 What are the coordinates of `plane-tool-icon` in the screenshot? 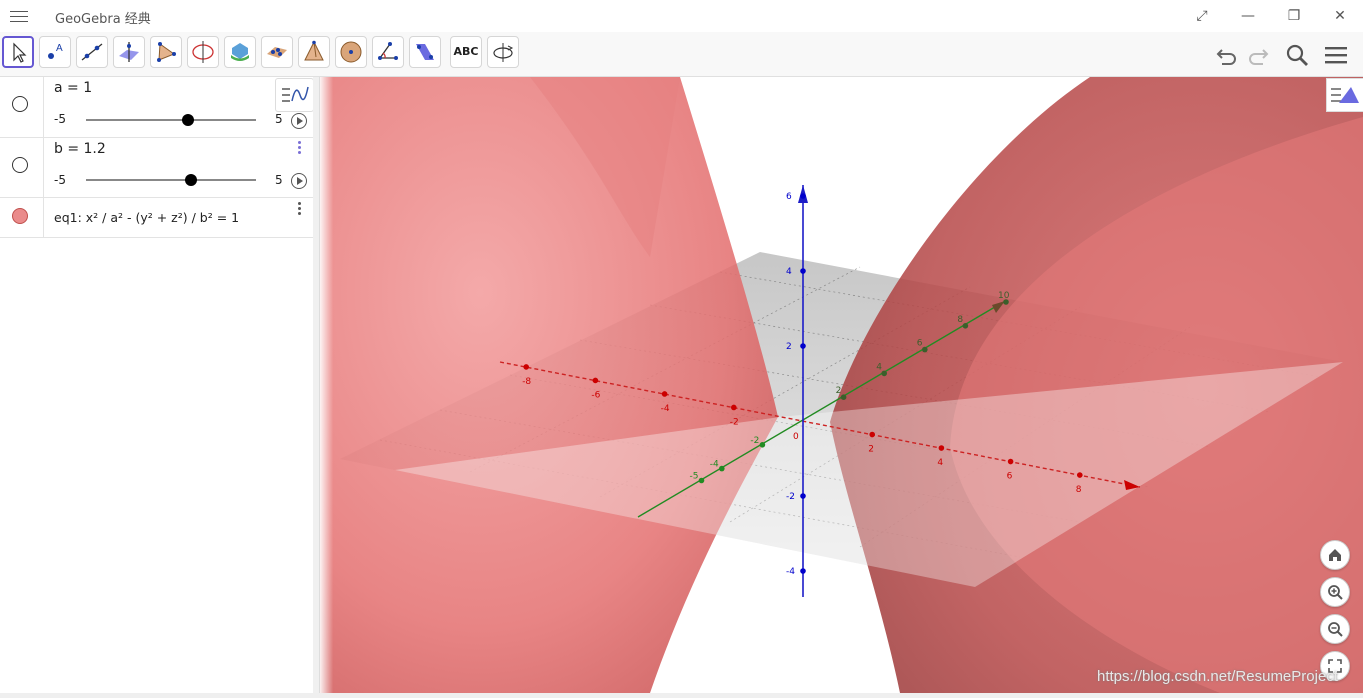 It's located at (277, 52).